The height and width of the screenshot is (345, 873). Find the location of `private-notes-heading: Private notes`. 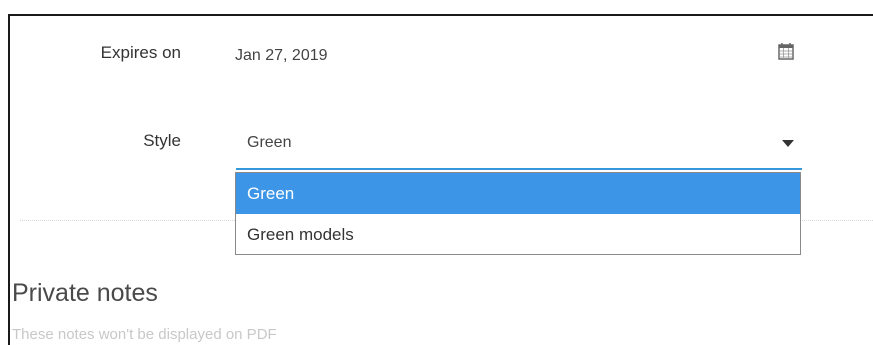

private-notes-heading: Private notes is located at coordinates (85, 293).